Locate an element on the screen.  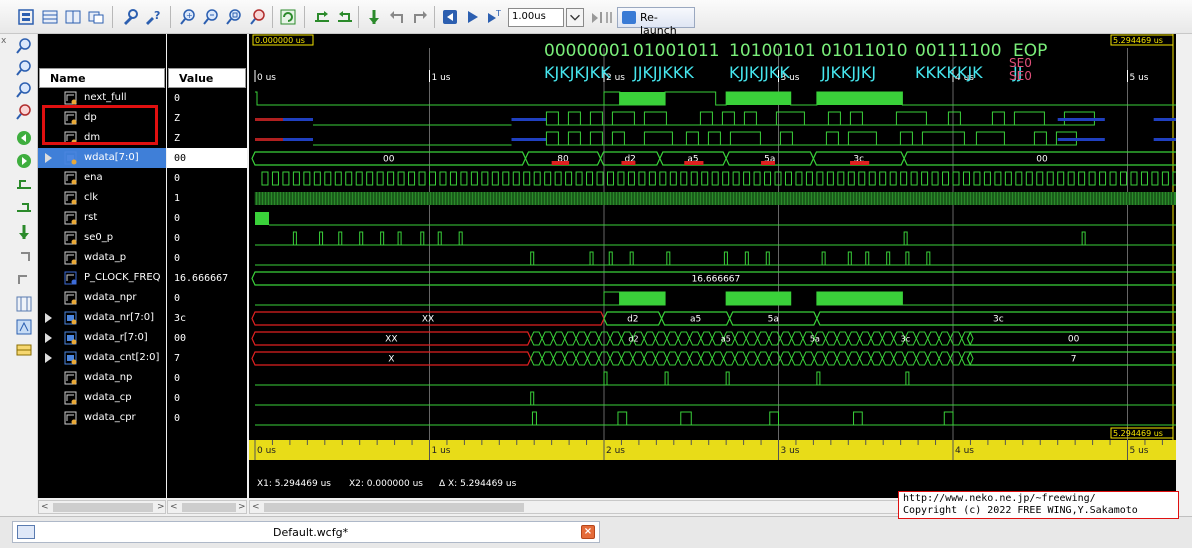
relaunch-button: Re-launch is located at coordinates (656, 22).